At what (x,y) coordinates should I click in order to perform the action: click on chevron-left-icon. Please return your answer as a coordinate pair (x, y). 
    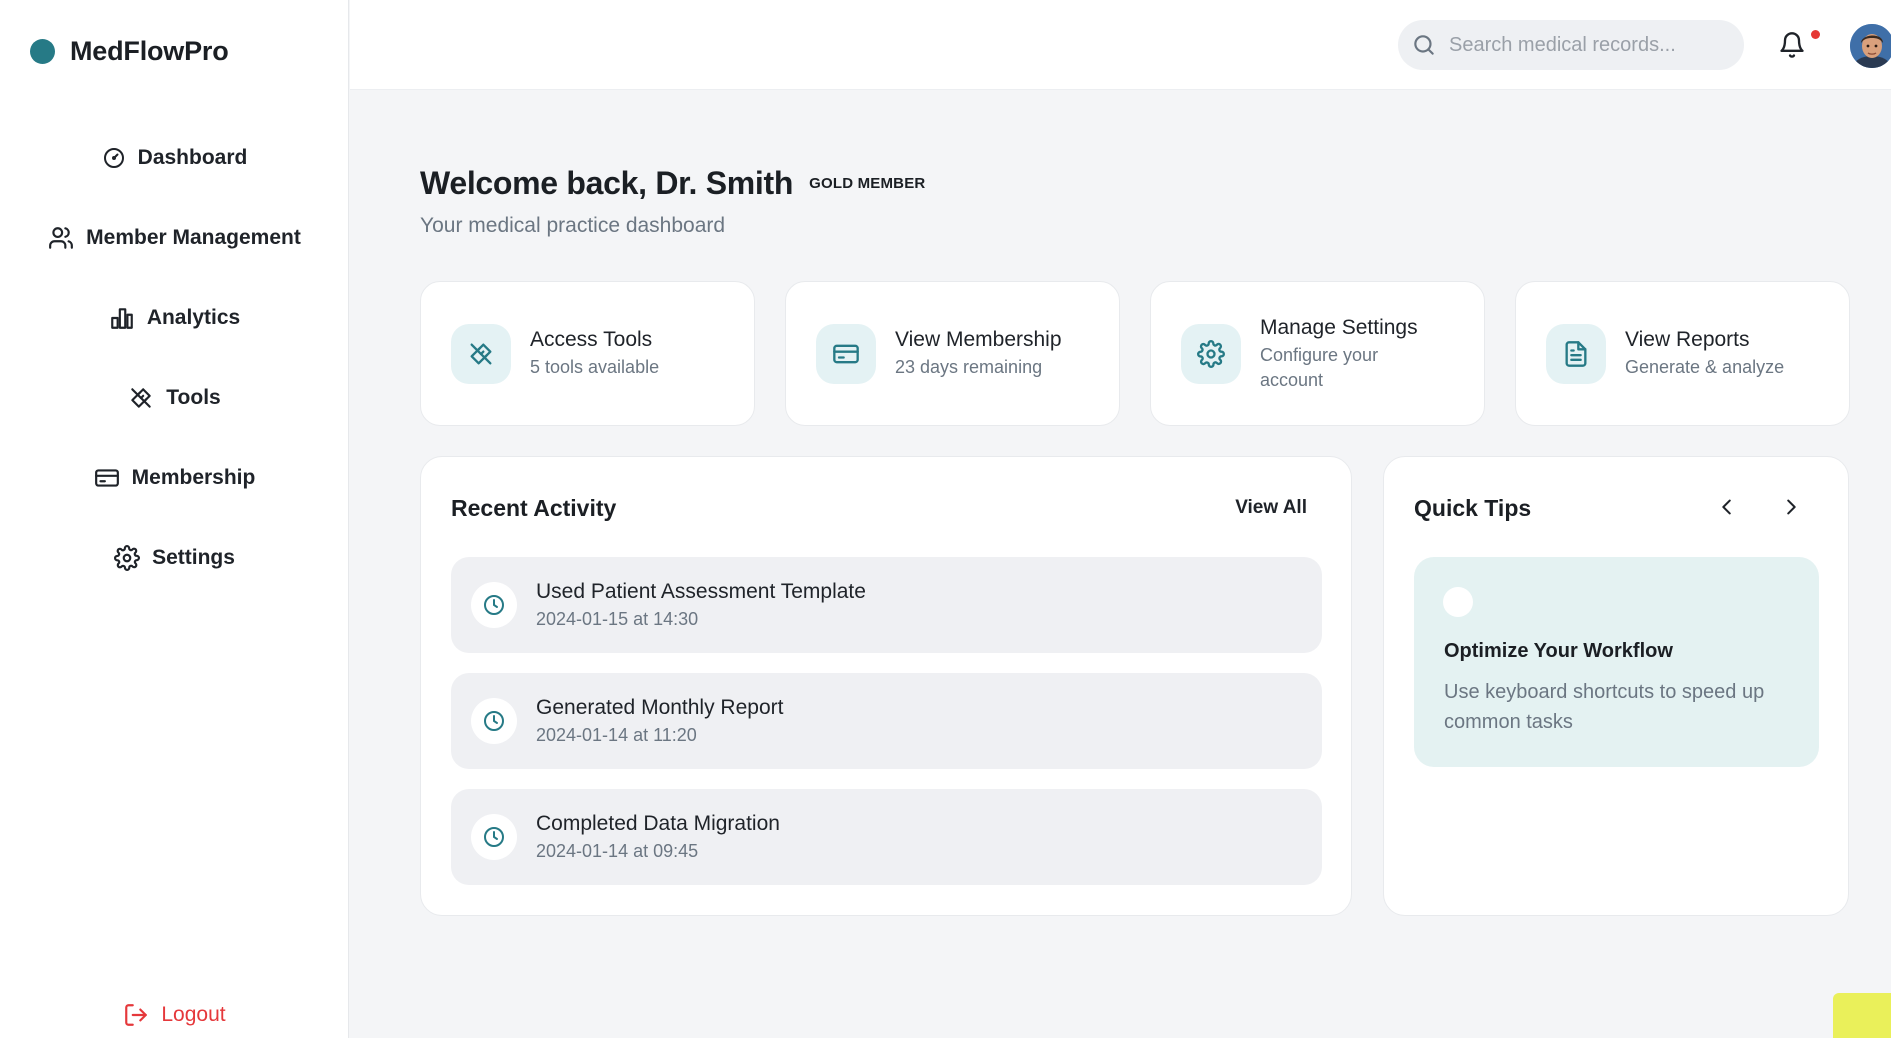
    Looking at the image, I should click on (1727, 507).